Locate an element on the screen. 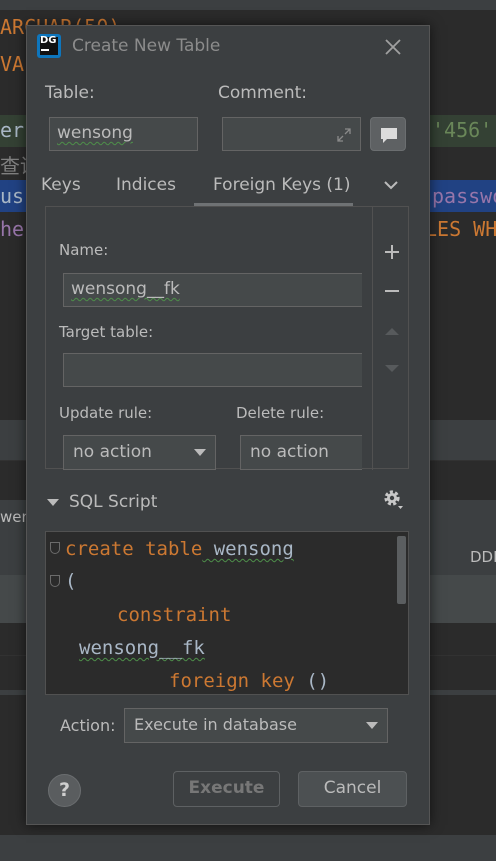 Image resolution: width=496 pixels, height=861 pixels. tab-bar: Keys Indices Foreign Keys (1) is located at coordinates (228, 186).